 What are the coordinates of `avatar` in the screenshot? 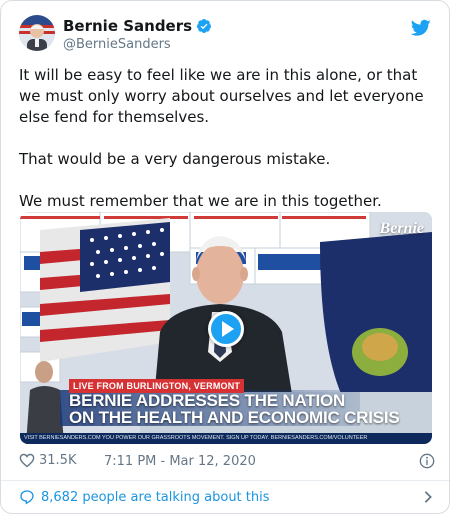 It's located at (37, 33).